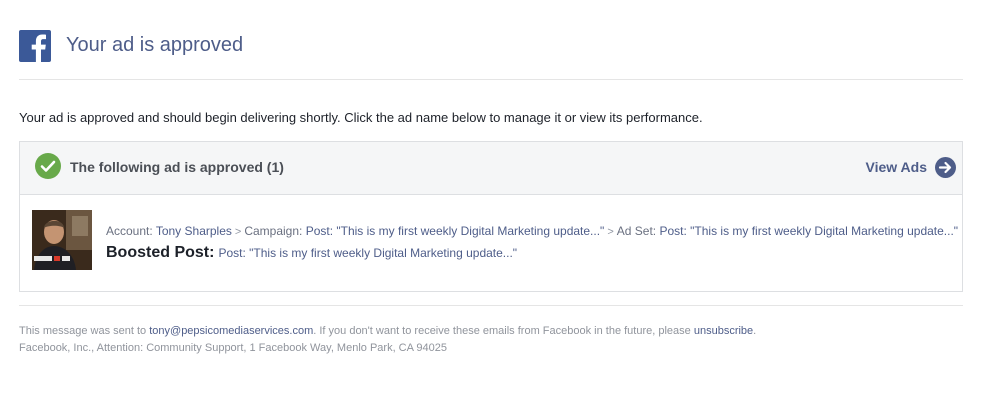 This screenshot has width=981, height=398. I want to click on account-link: Tony Sharples, so click(194, 231).